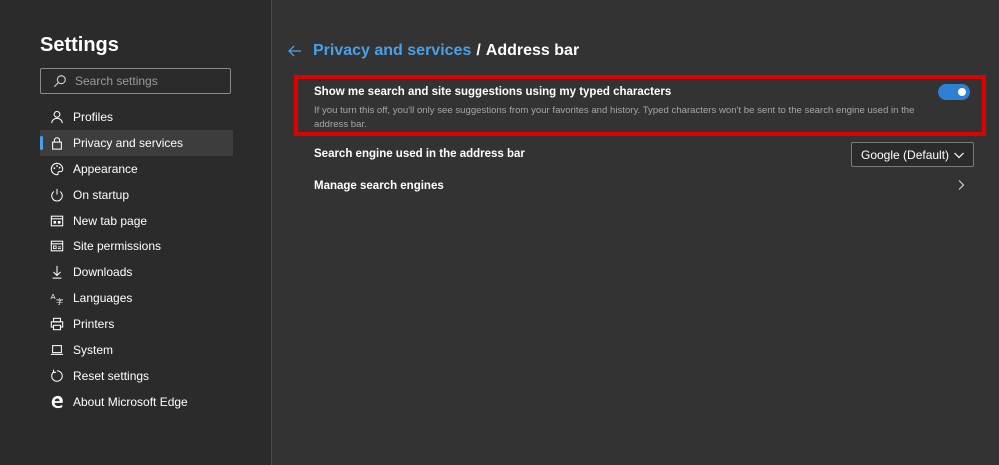 The width and height of the screenshot is (999, 465). I want to click on search-icon, so click(60, 81).